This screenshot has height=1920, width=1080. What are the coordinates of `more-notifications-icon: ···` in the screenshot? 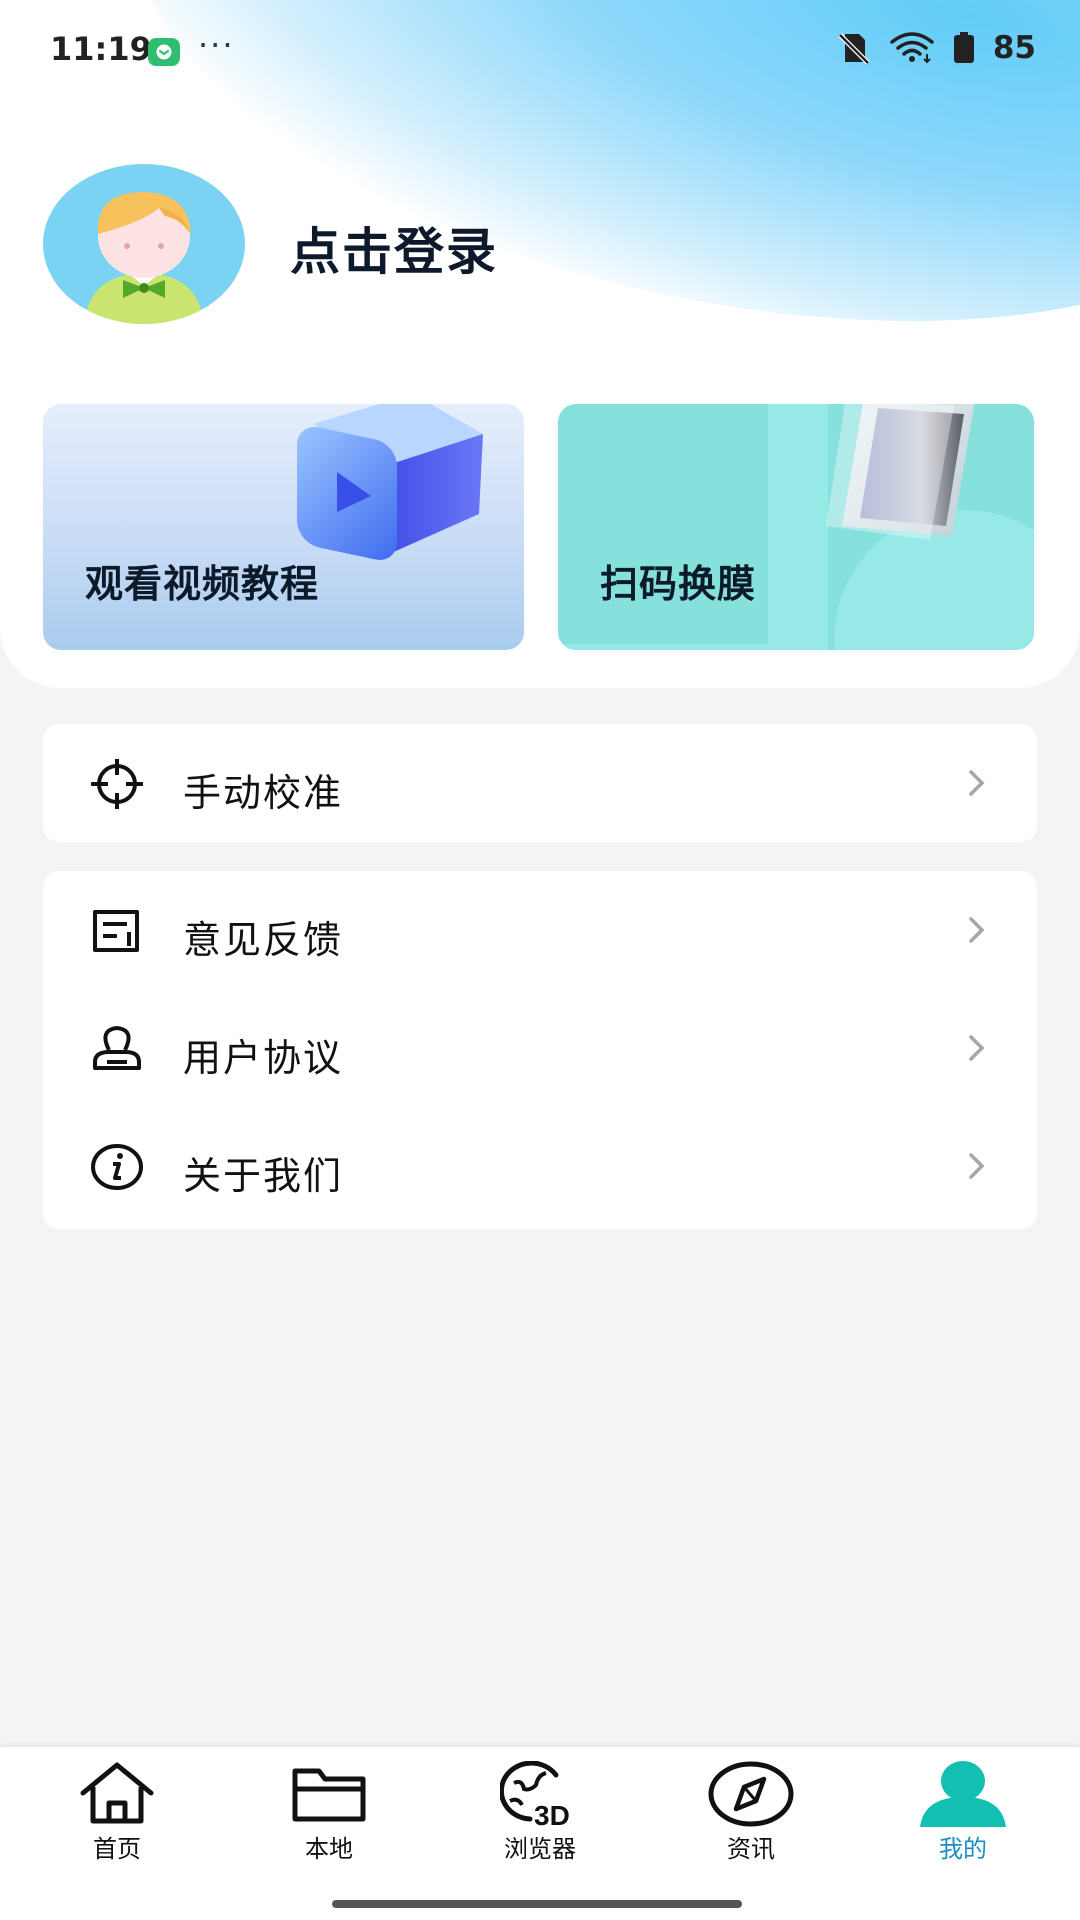 It's located at (216, 45).